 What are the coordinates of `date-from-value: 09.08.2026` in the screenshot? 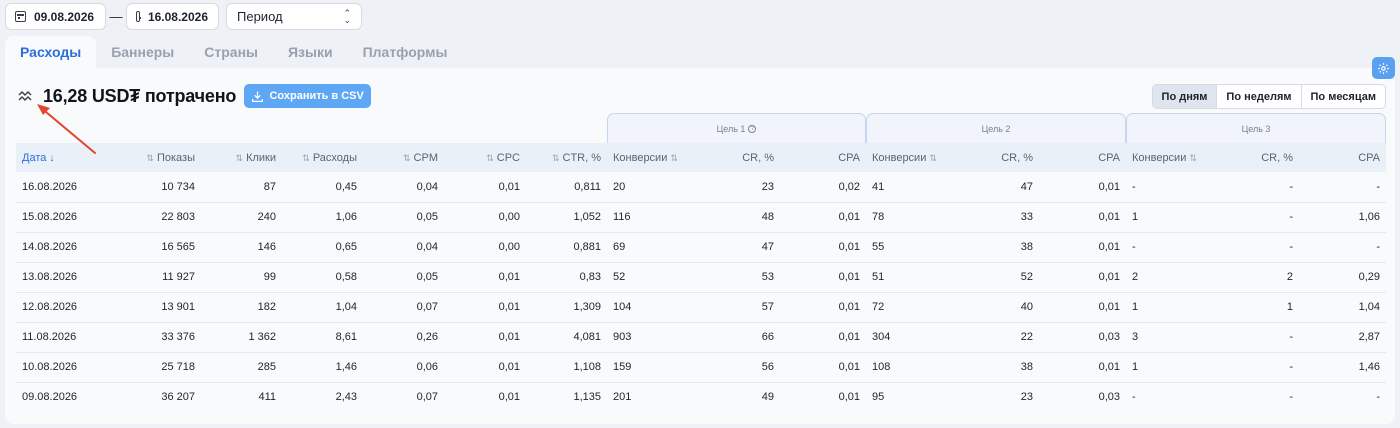 It's located at (64, 16).